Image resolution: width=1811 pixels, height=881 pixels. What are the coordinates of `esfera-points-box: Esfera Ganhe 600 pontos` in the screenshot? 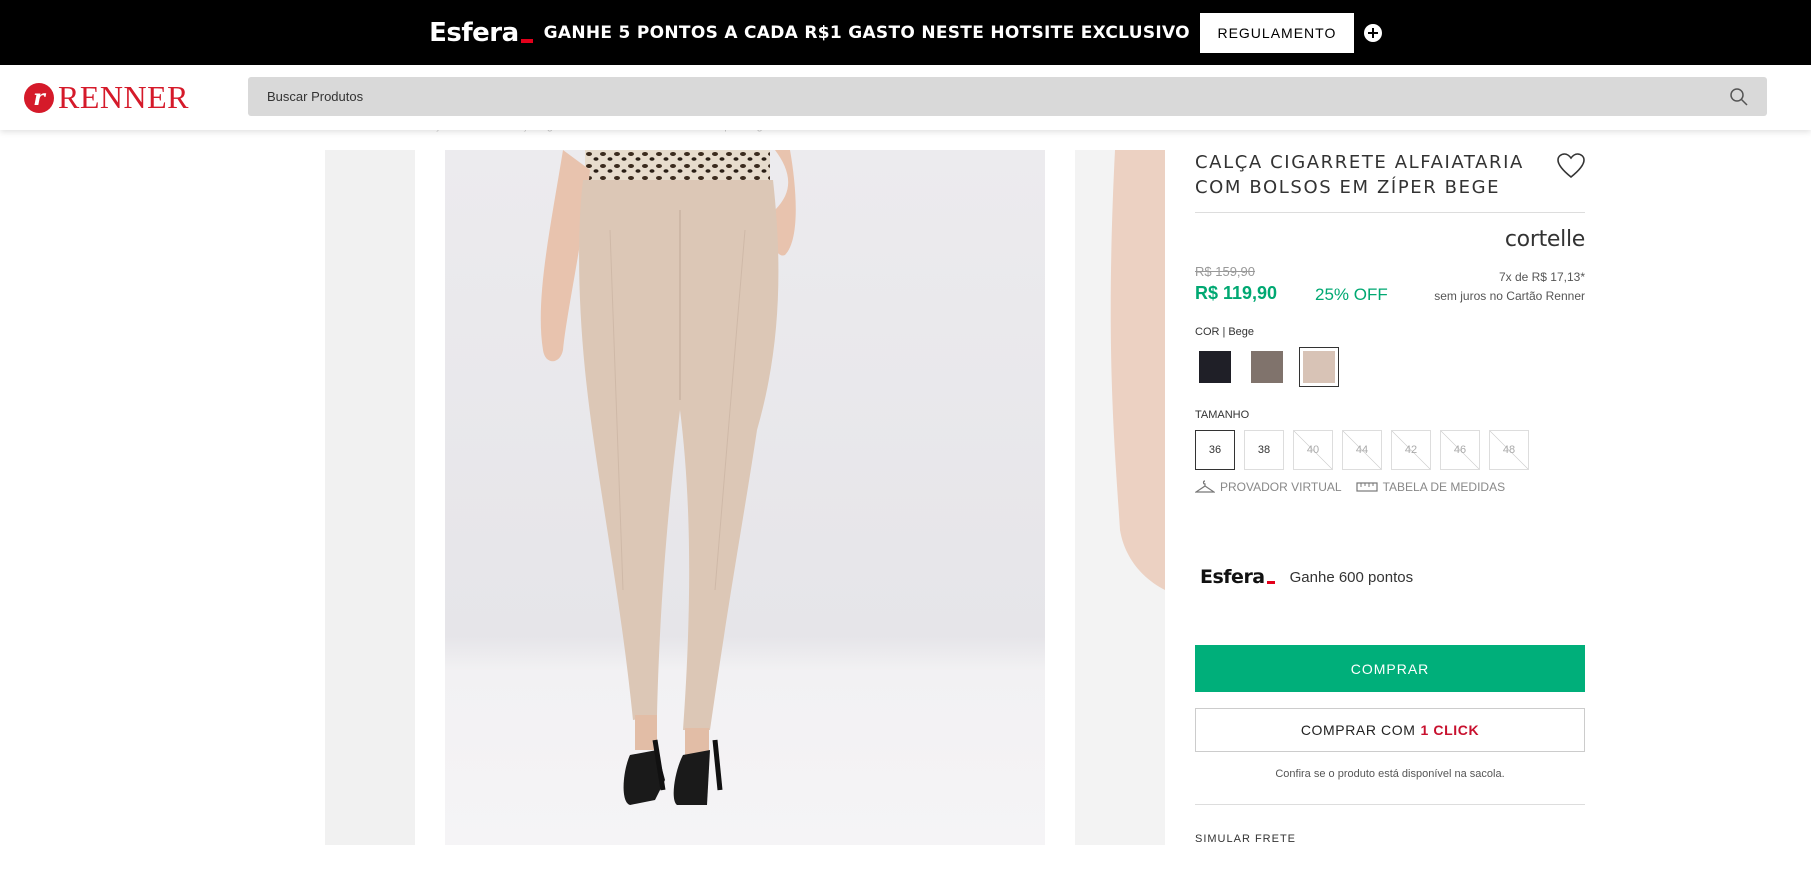 It's located at (1390, 577).